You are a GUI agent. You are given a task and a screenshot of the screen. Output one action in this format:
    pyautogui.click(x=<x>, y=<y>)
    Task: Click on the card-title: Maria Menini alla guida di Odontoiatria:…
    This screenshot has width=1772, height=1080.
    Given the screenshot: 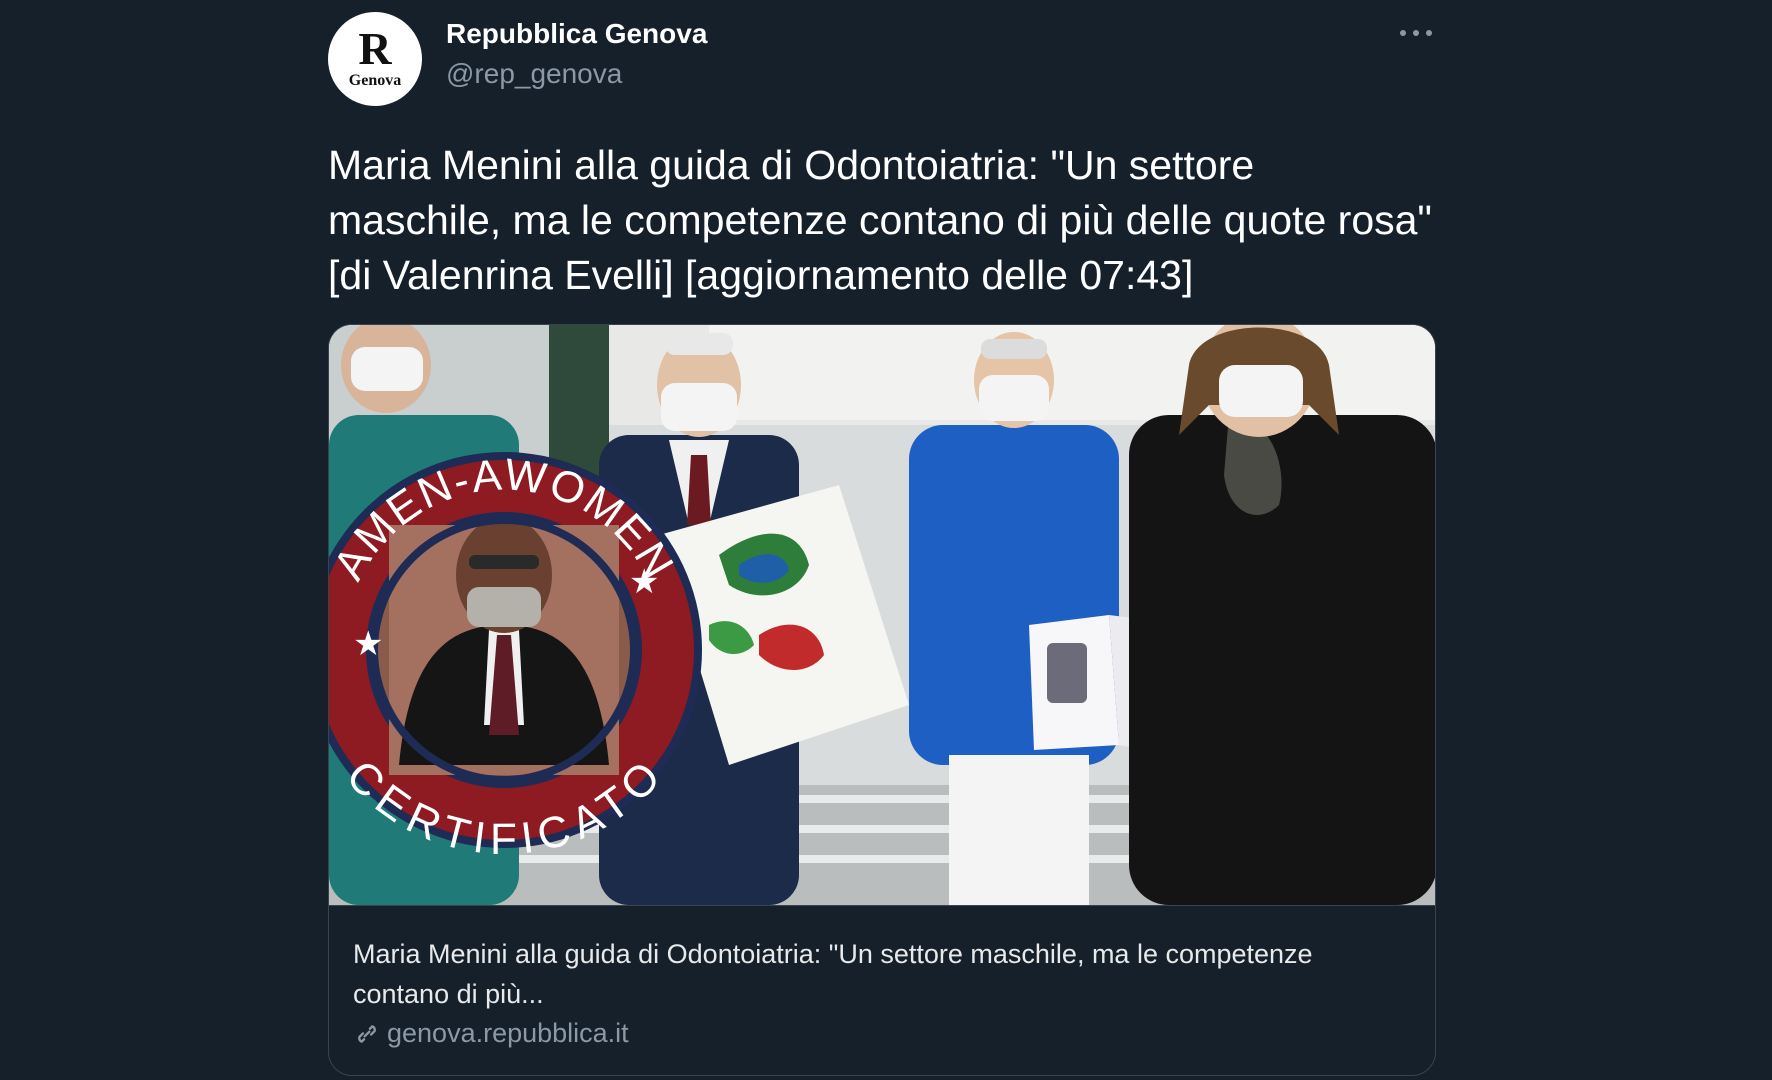 What is the action you would take?
    pyautogui.click(x=883, y=974)
    